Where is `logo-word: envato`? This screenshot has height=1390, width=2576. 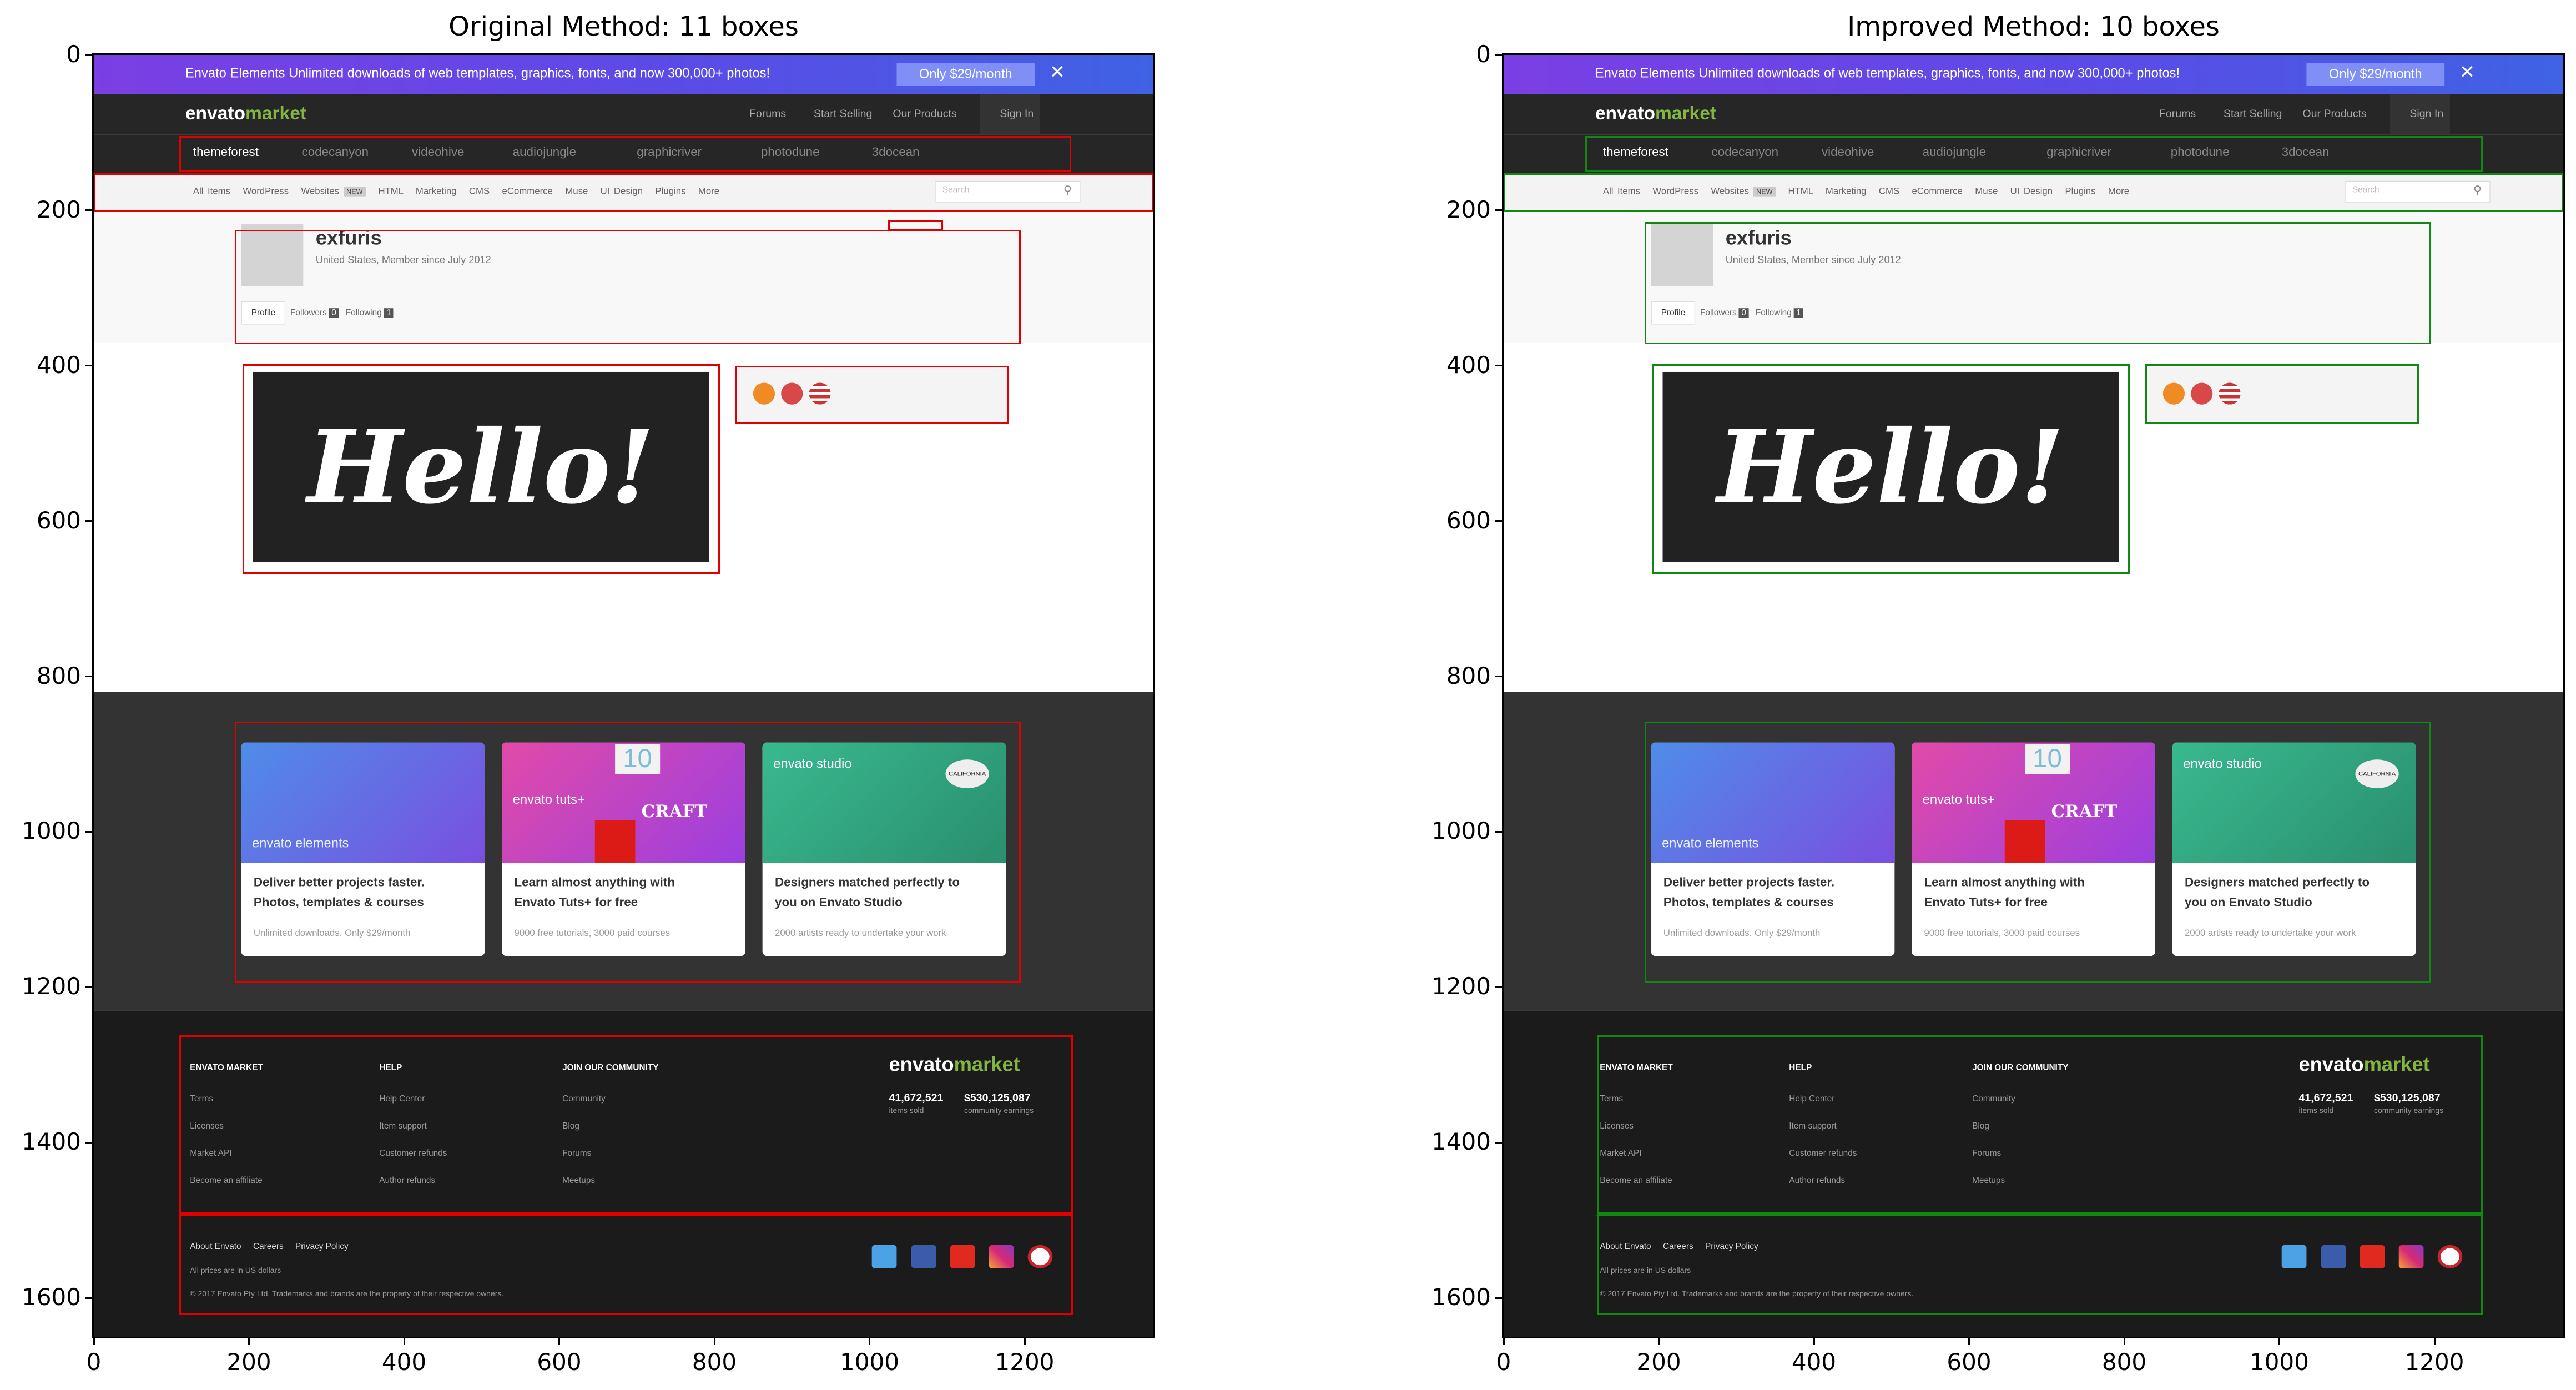 logo-word: envato is located at coordinates (216, 113).